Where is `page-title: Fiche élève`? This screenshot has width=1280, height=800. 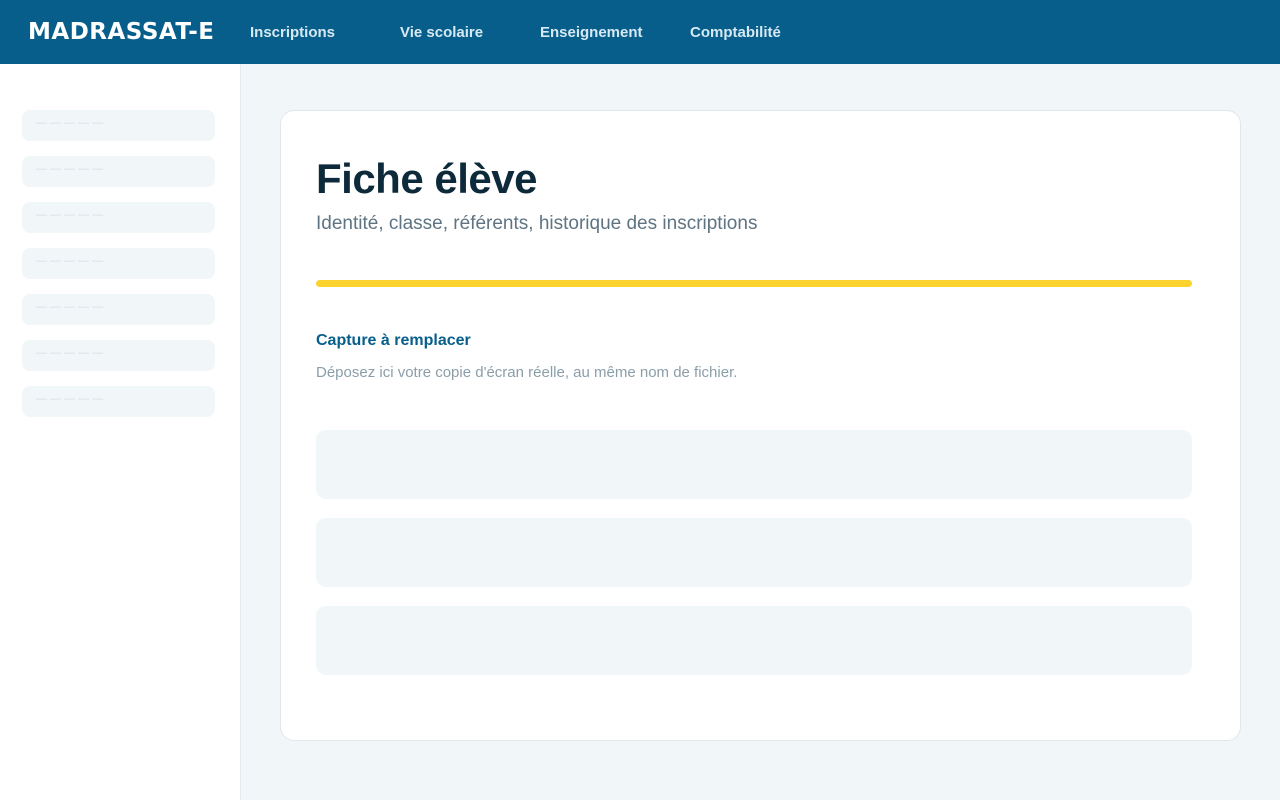 page-title: Fiche élève is located at coordinates (426, 178).